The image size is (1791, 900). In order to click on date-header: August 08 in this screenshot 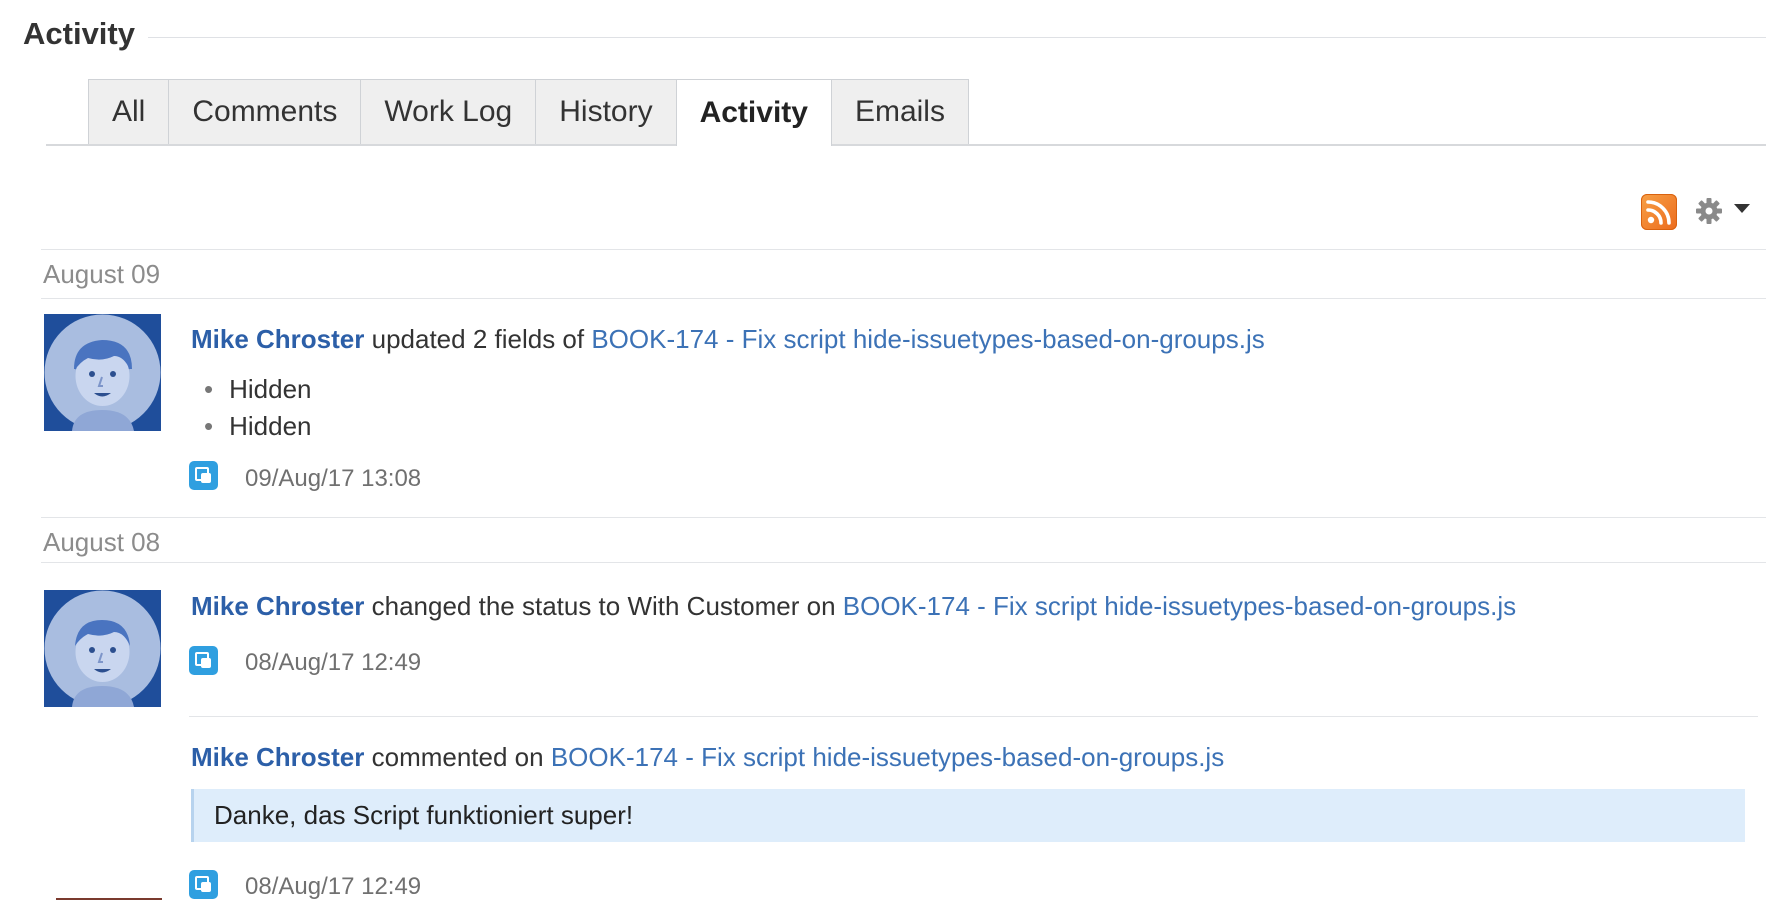, I will do `click(102, 542)`.